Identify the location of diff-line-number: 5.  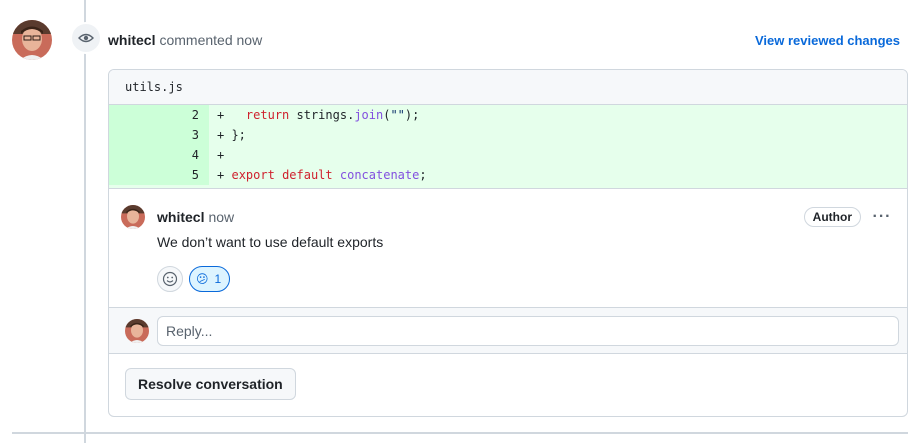
(159, 175).